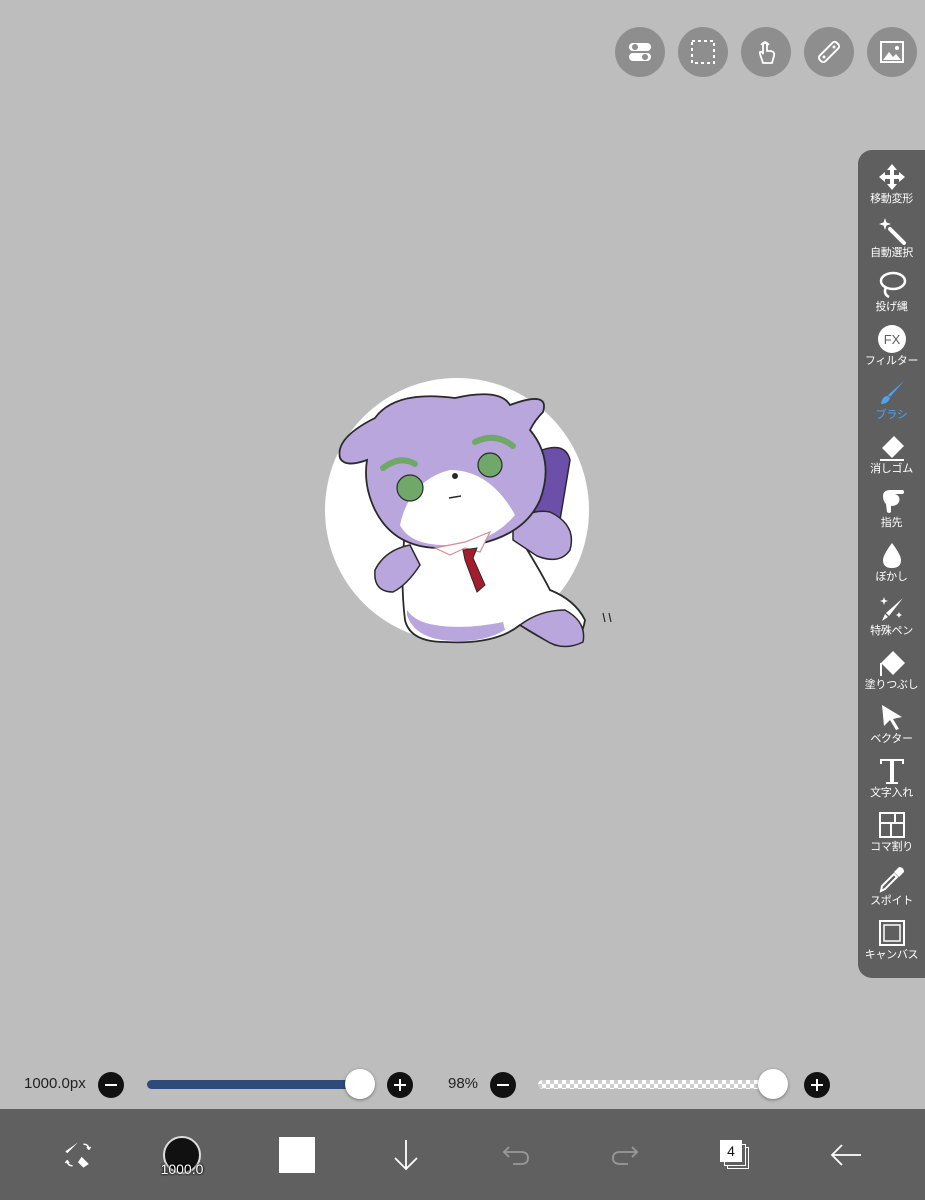  What do you see at coordinates (891, 792) in the screenshot?
I see `tool-label: 文字入れ` at bounding box center [891, 792].